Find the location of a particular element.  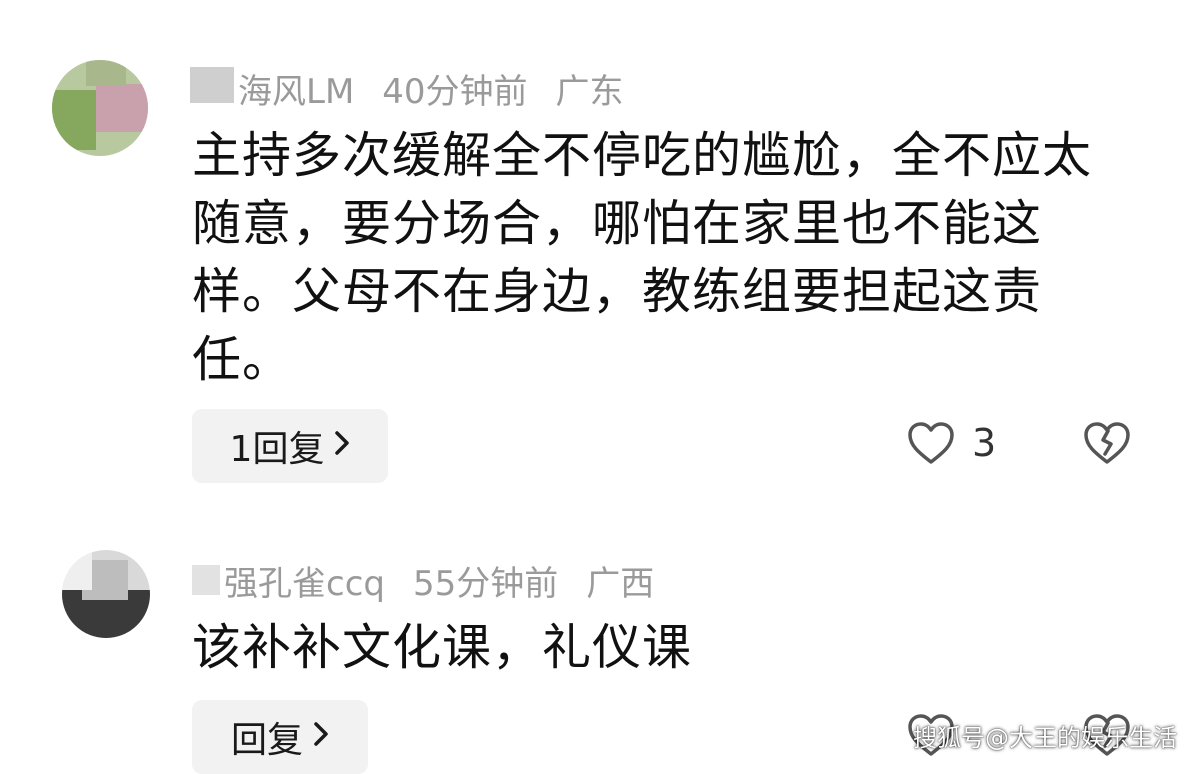

watermark-text: 搜狐号@大王的娱乐生活 is located at coordinates (1045, 738).